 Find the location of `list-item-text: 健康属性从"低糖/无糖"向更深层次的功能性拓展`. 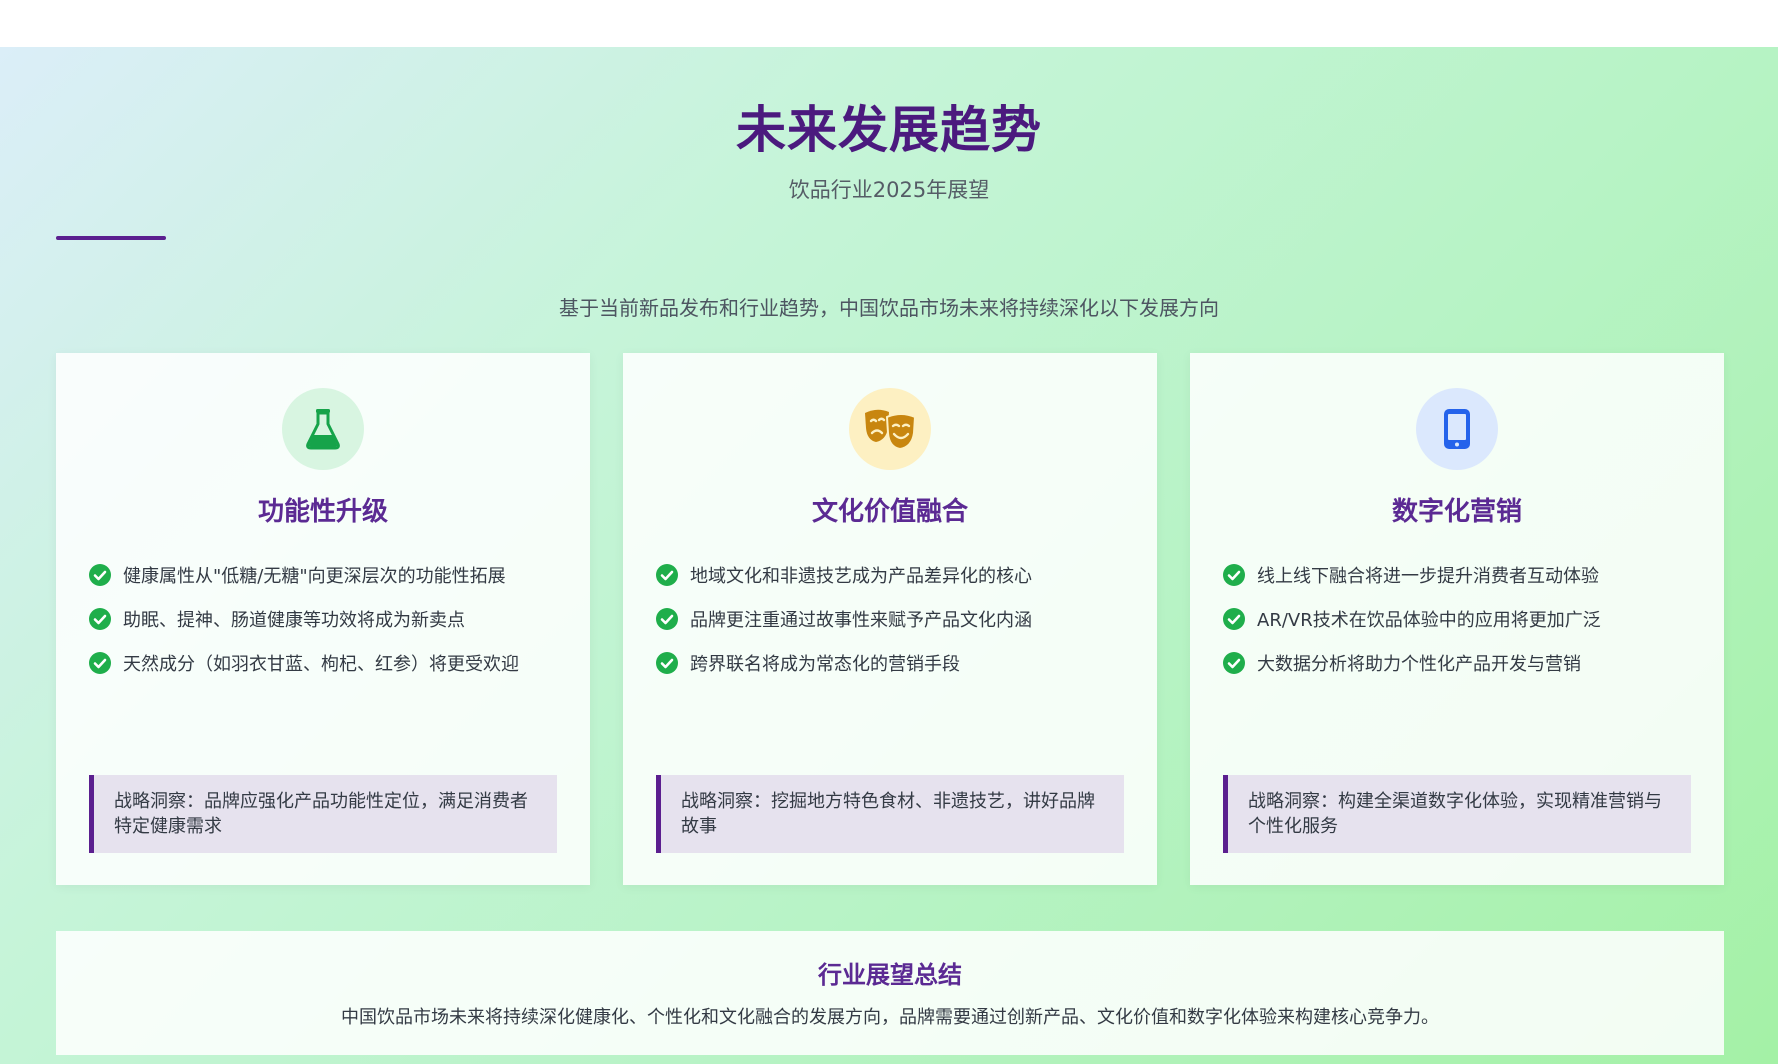

list-item-text: 健康属性从"低糖/无糖"向更深层次的功能性拓展 is located at coordinates (314, 576).